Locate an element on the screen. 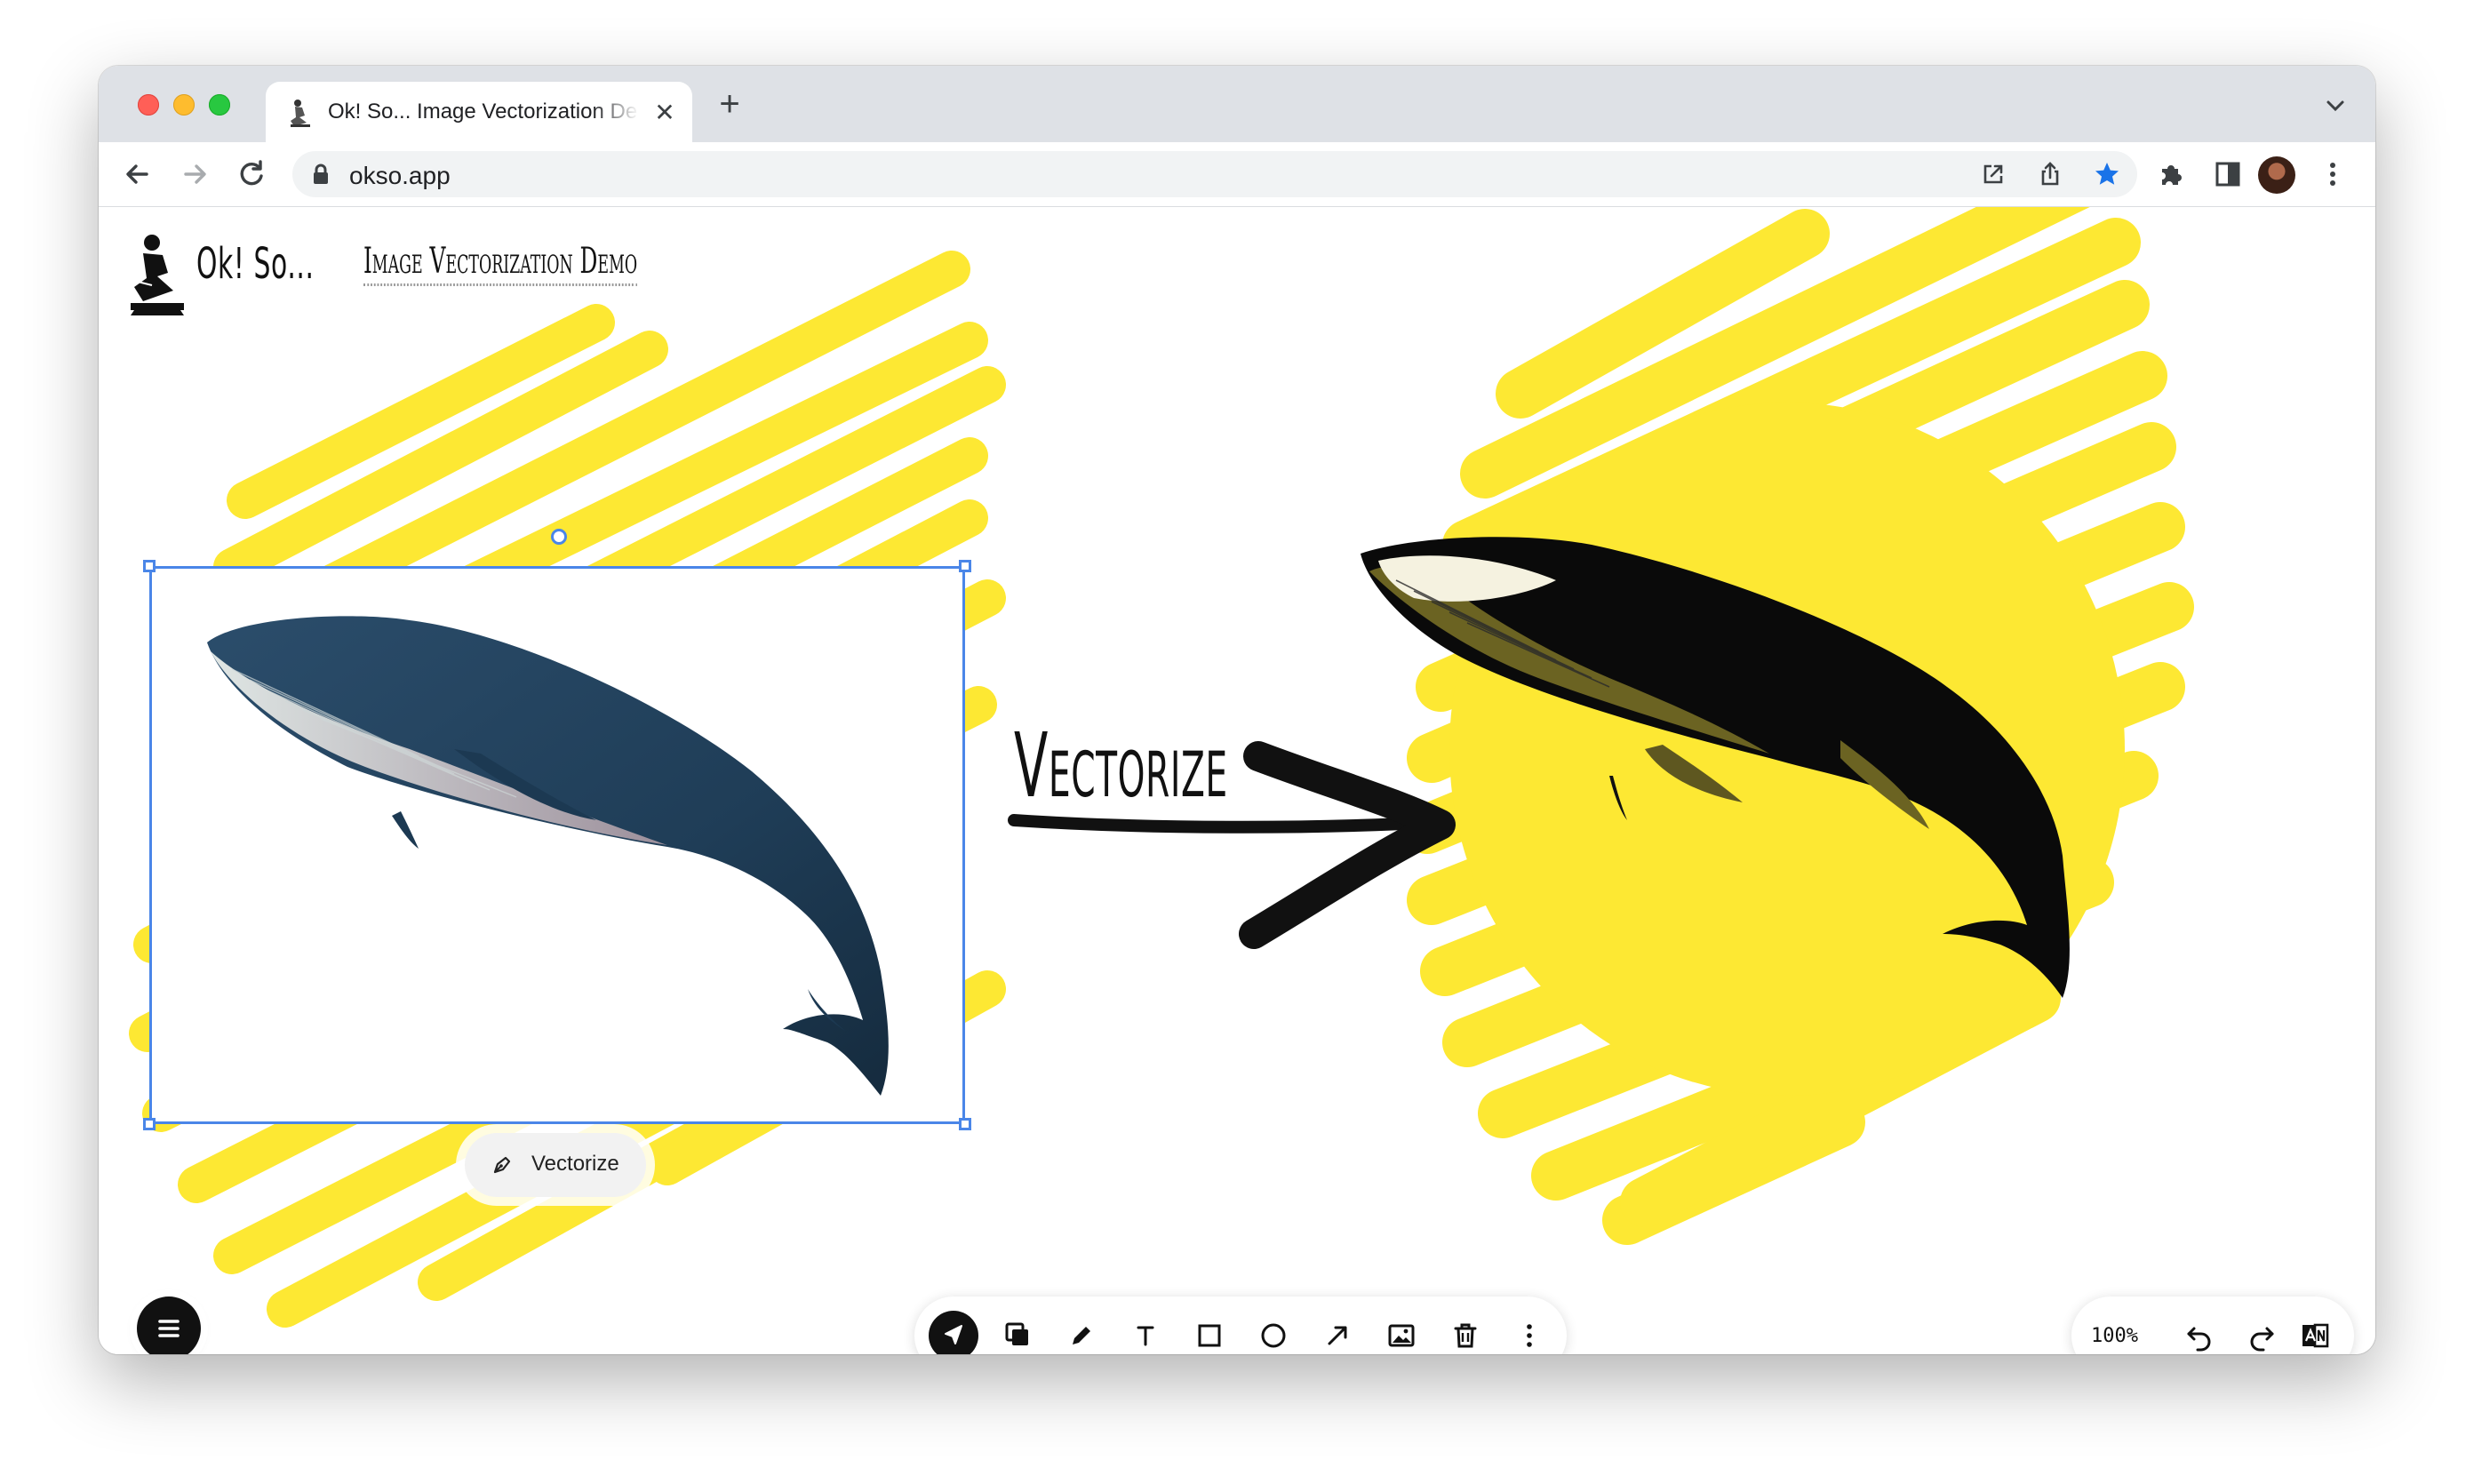  thinker-logo-icon is located at coordinates (157, 272).